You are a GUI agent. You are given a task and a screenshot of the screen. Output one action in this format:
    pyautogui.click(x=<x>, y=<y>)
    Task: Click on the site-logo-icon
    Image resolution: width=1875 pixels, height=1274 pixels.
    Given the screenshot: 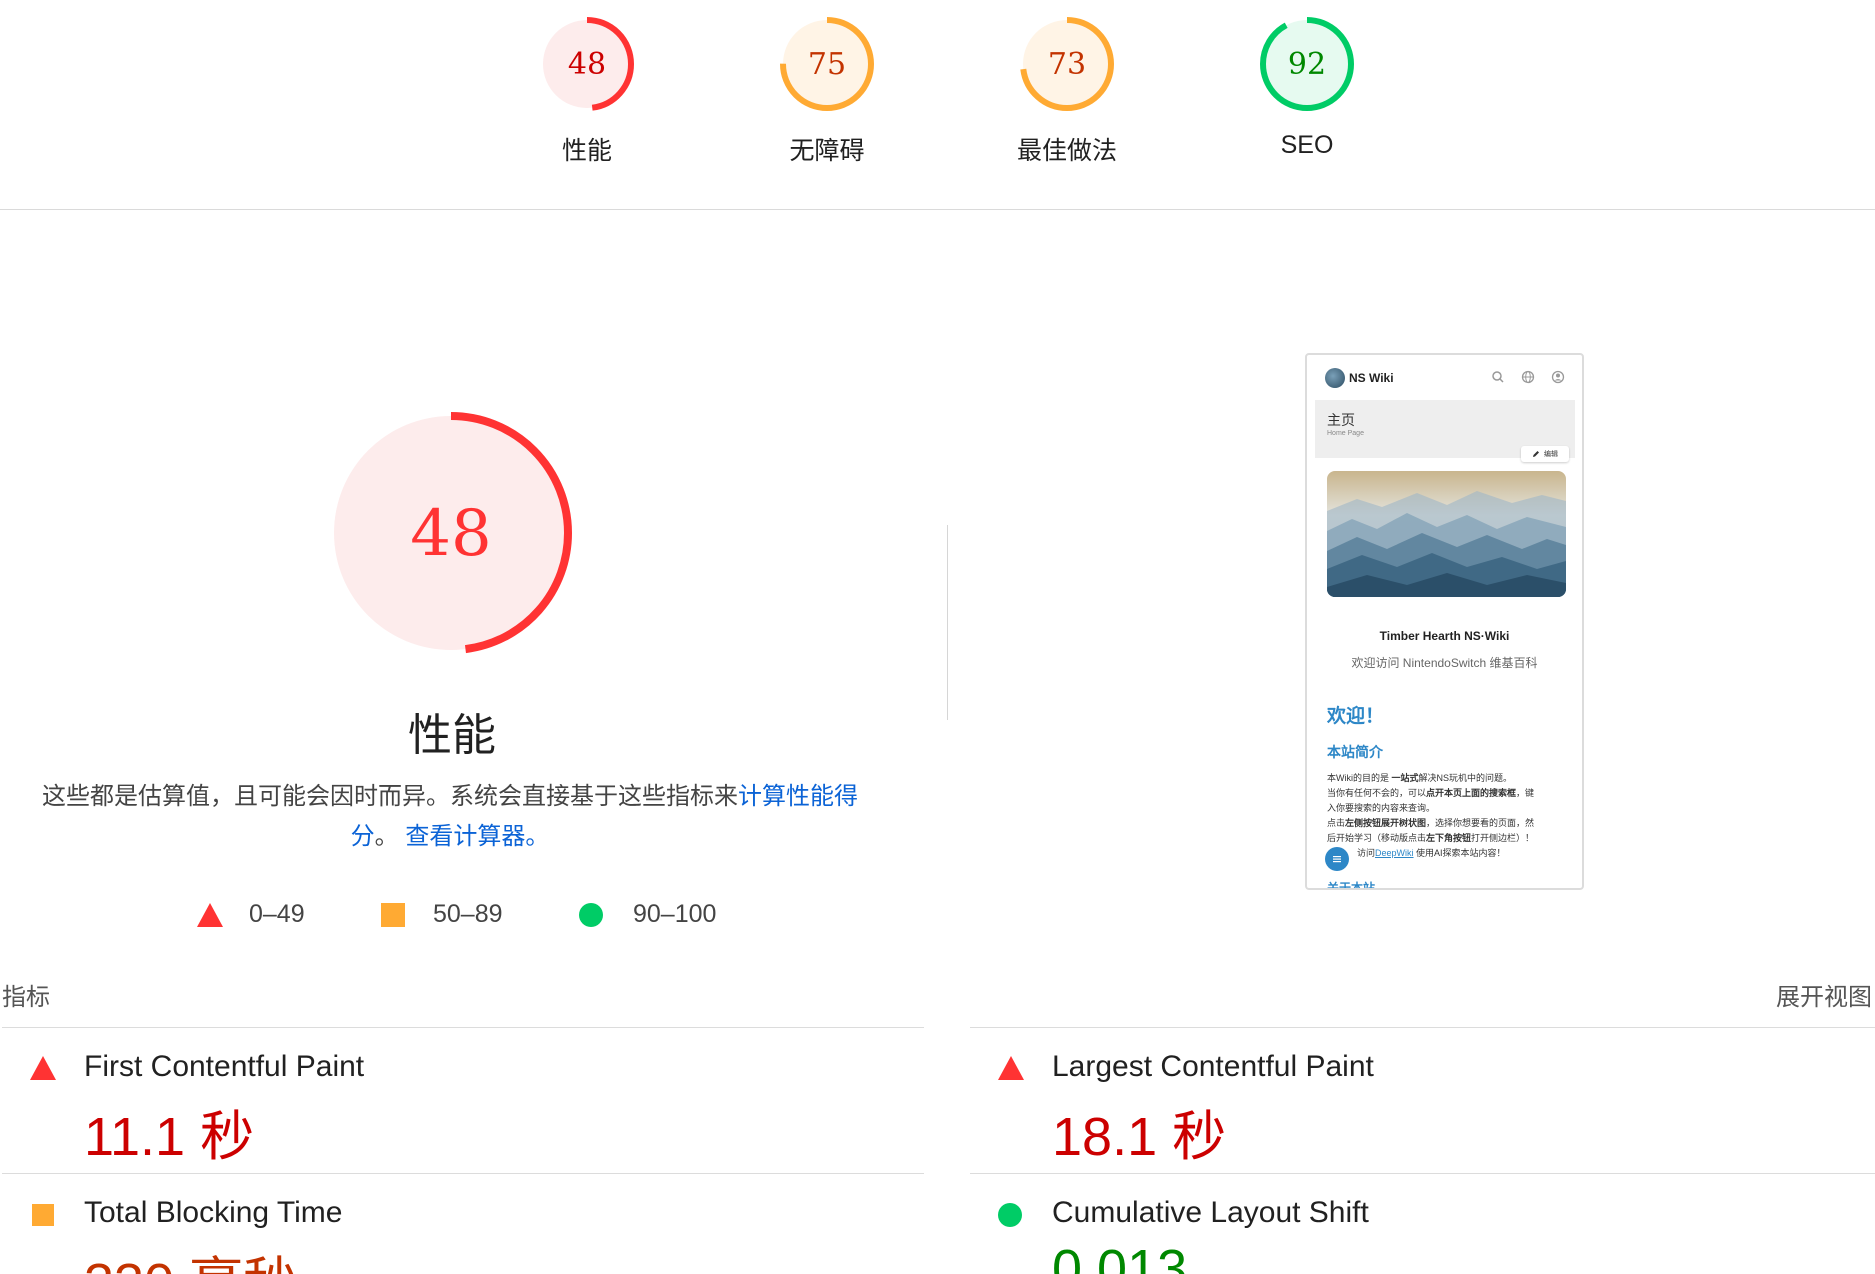 What is the action you would take?
    pyautogui.click(x=1335, y=377)
    